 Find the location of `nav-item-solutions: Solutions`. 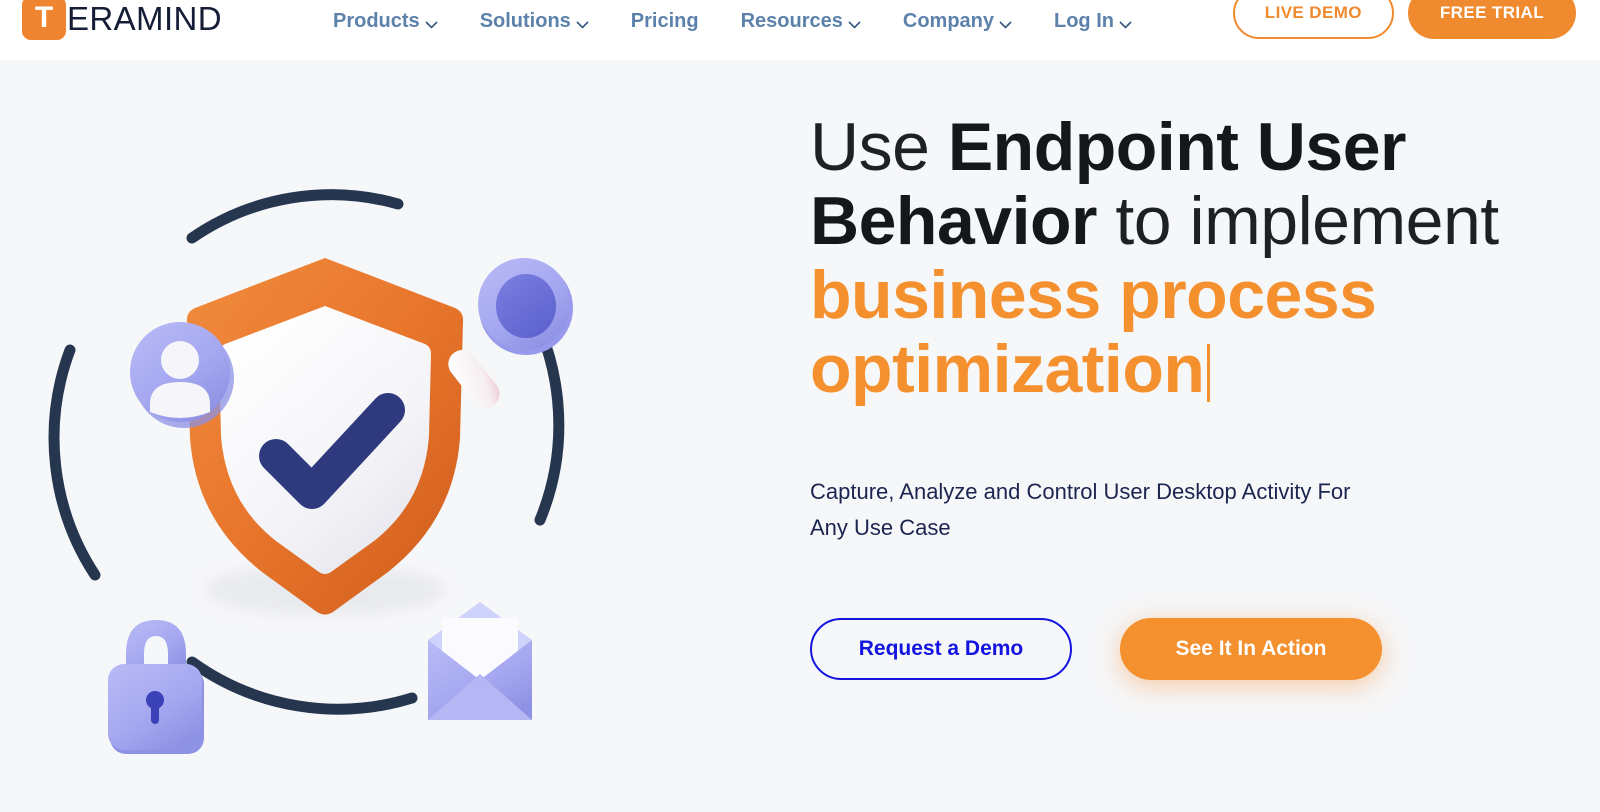

nav-item-solutions: Solutions is located at coordinates (534, 21).